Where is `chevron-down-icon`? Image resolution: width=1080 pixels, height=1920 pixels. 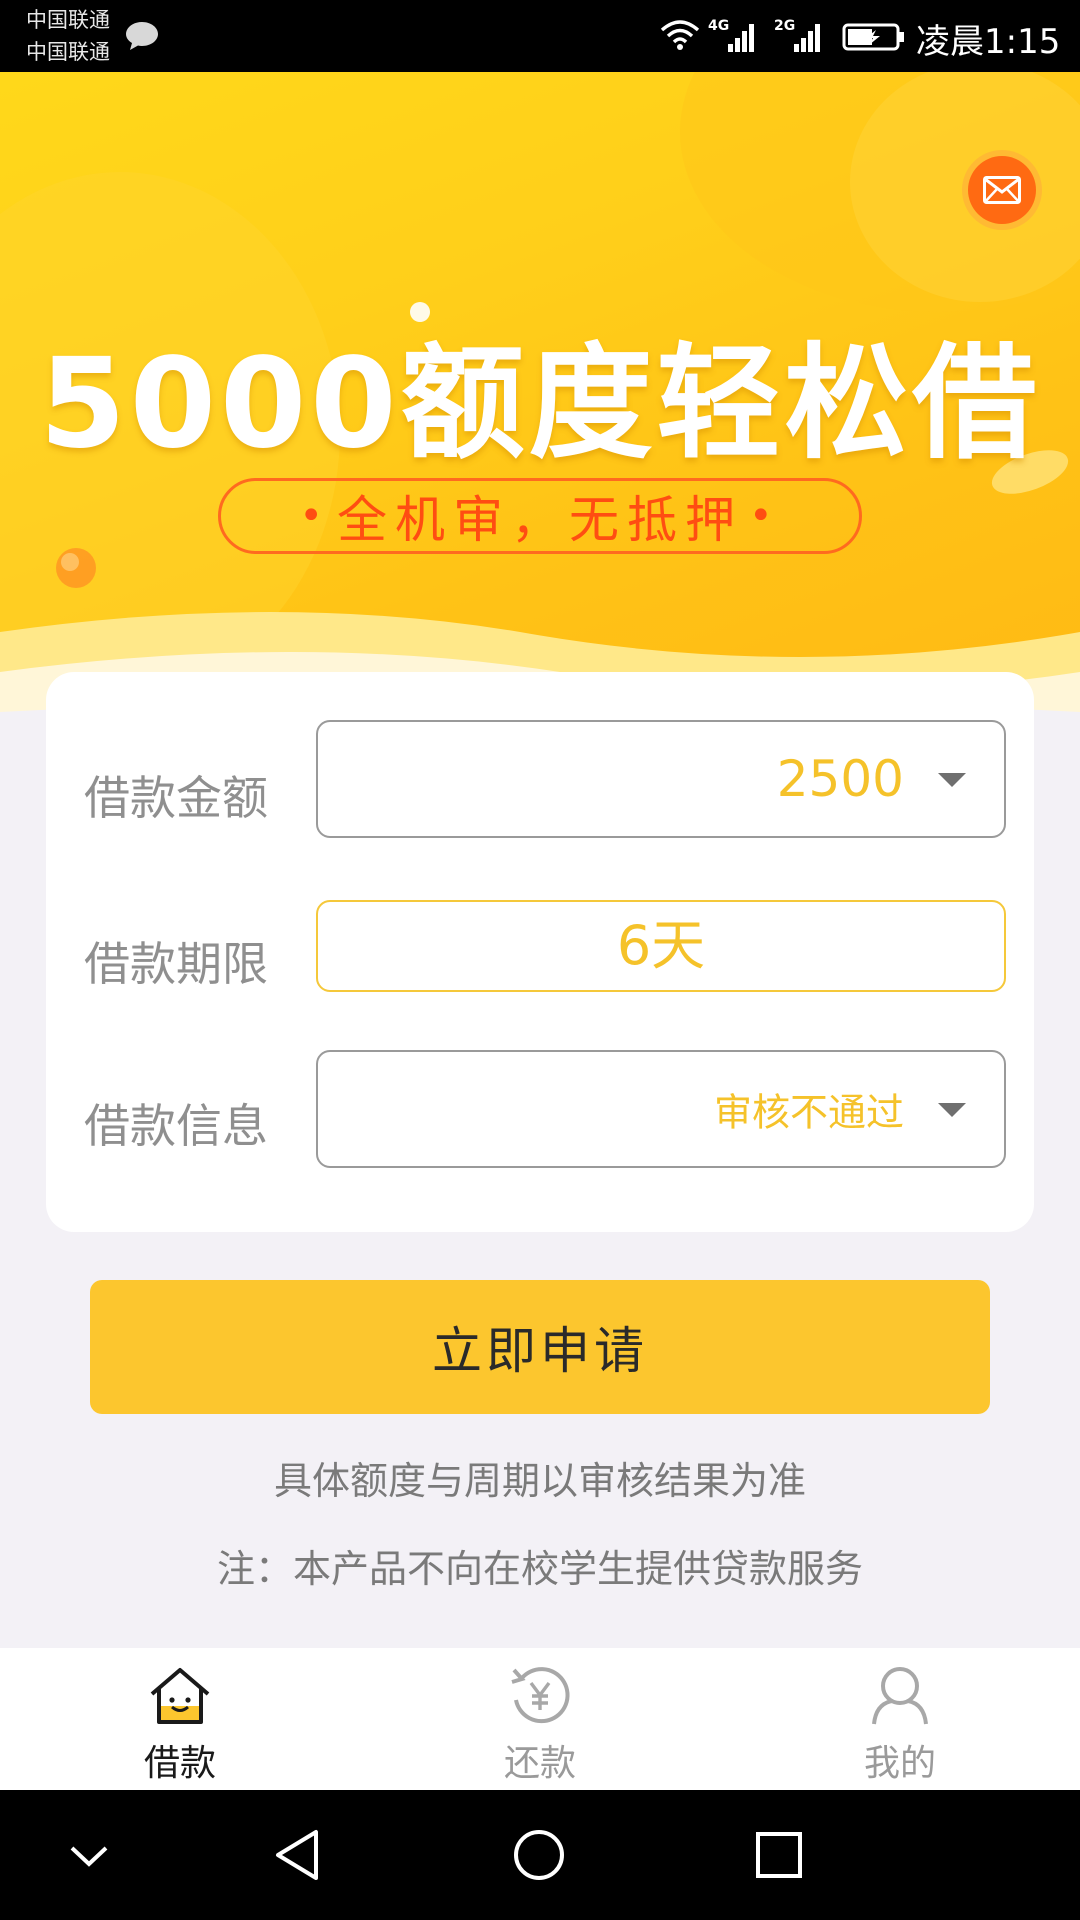
chevron-down-icon is located at coordinates (89, 1856).